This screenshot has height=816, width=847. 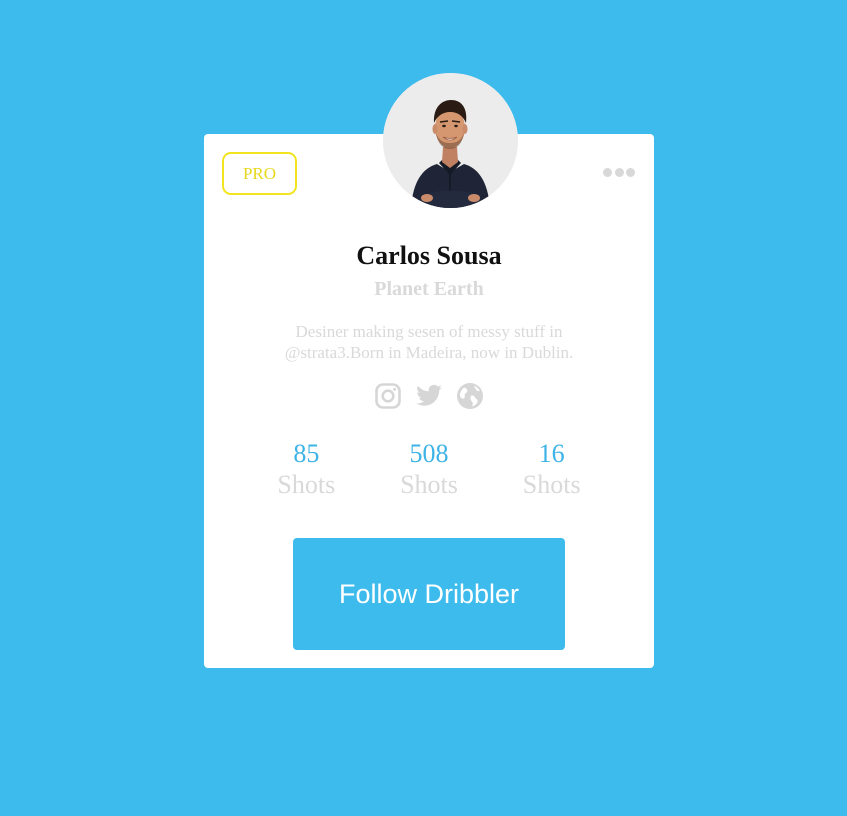 What do you see at coordinates (388, 396) in the screenshot?
I see `instagram-icon` at bounding box center [388, 396].